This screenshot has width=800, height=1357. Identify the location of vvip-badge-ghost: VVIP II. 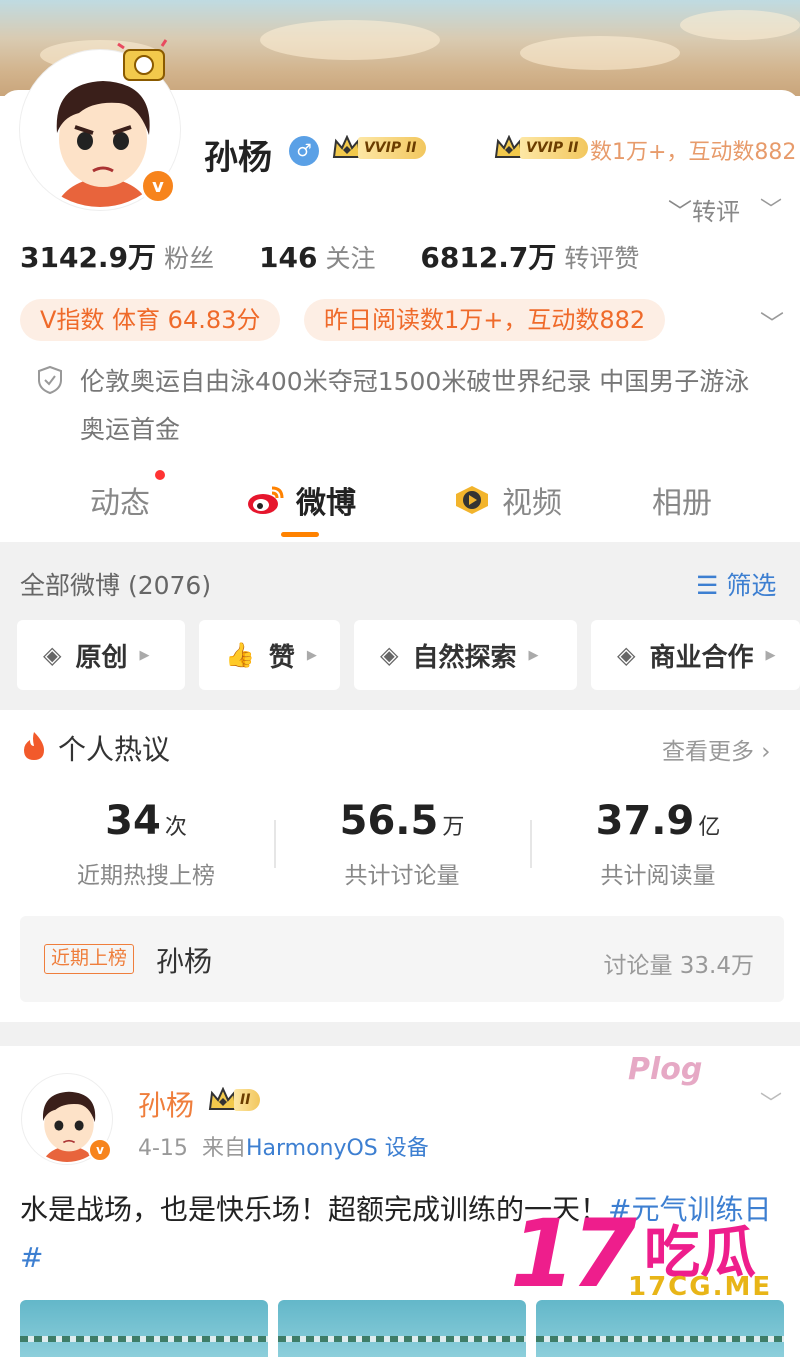
(541, 148).